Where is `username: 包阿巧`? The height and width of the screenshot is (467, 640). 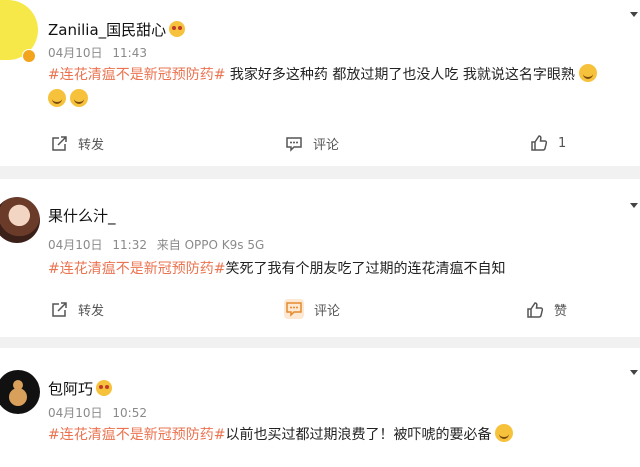
username: 包阿巧 is located at coordinates (80, 388).